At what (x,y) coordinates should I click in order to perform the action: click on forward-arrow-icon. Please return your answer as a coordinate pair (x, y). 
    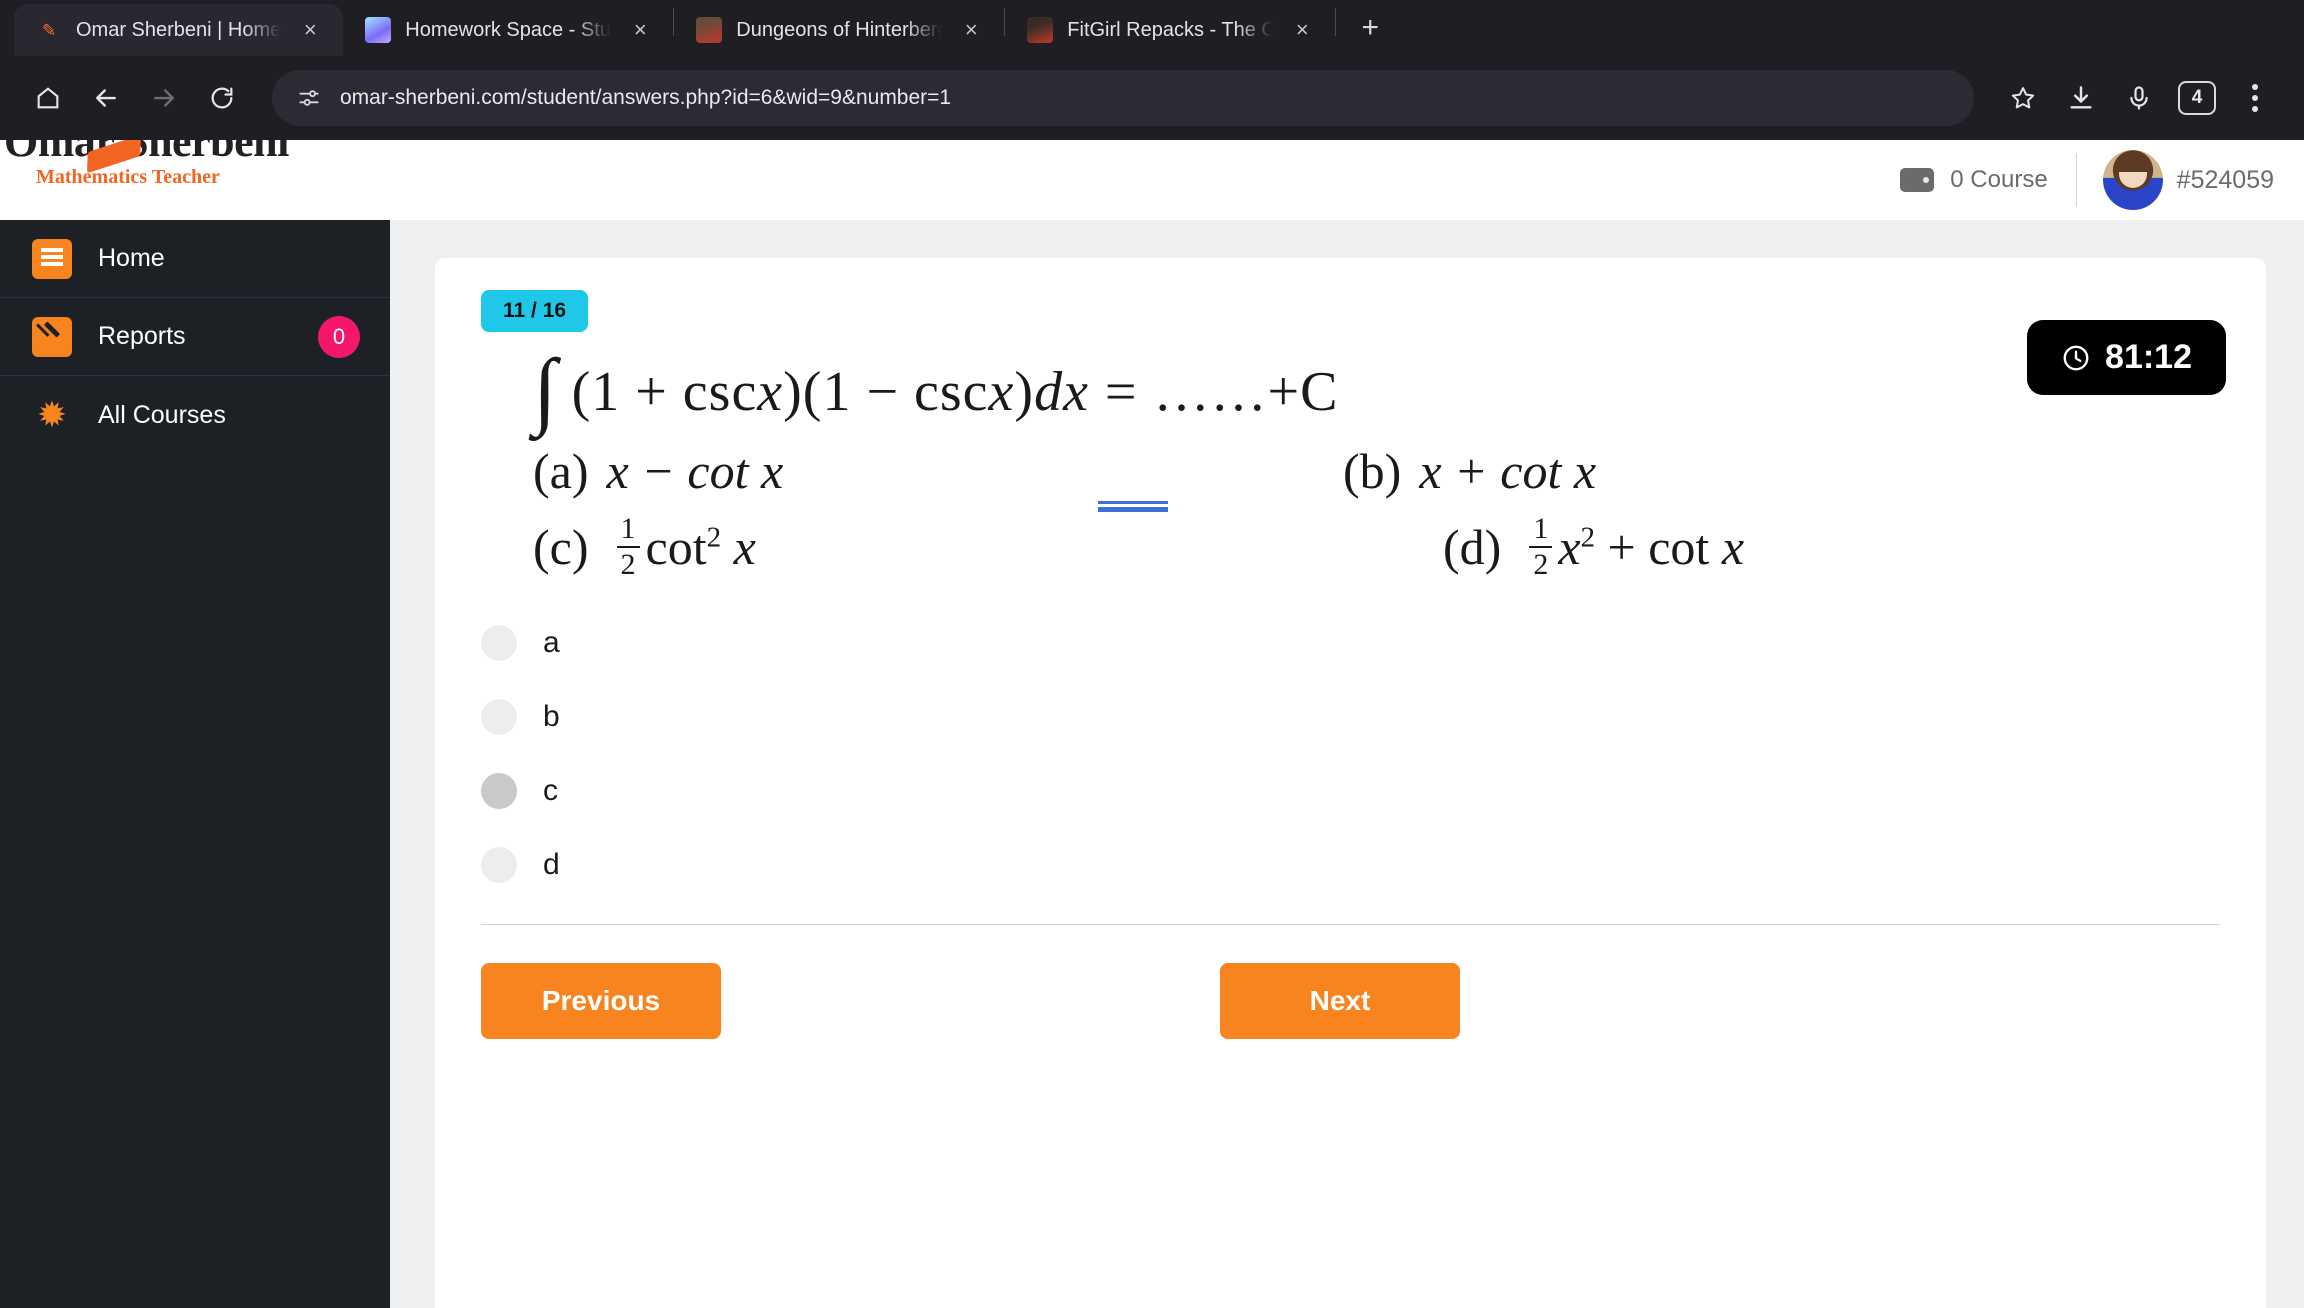
    Looking at the image, I should click on (164, 98).